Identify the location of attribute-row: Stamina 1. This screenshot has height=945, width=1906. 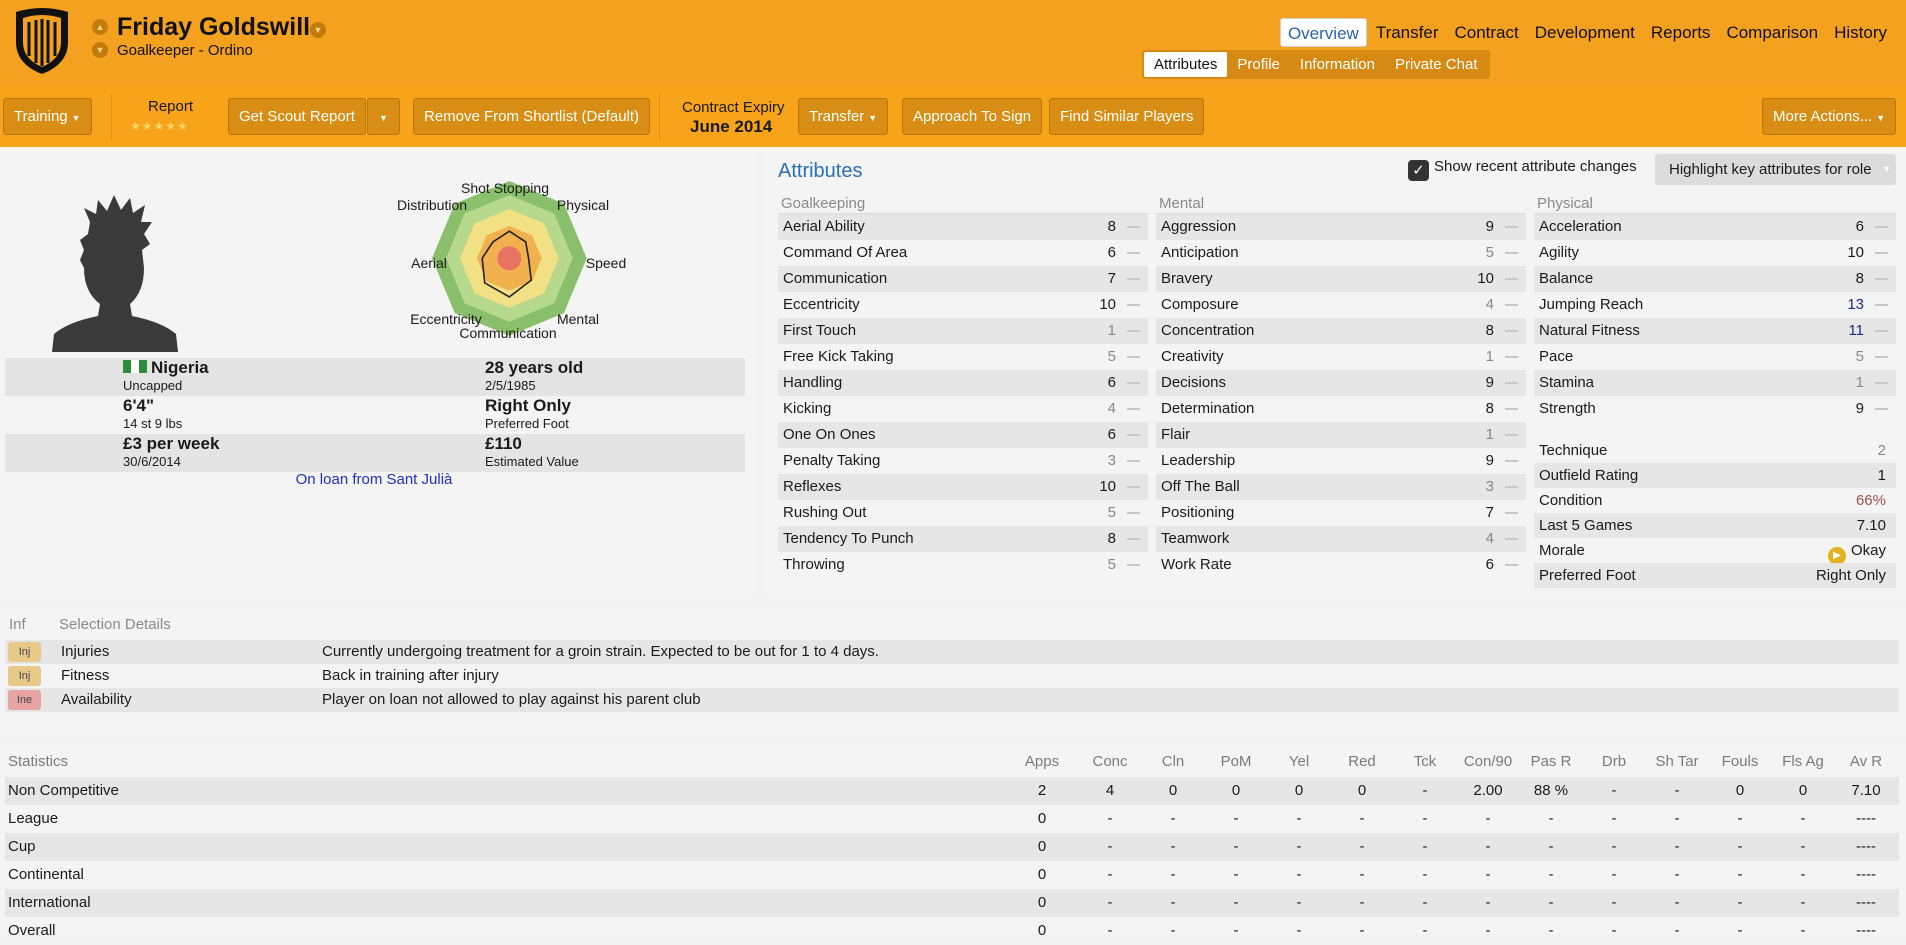
(1715, 383).